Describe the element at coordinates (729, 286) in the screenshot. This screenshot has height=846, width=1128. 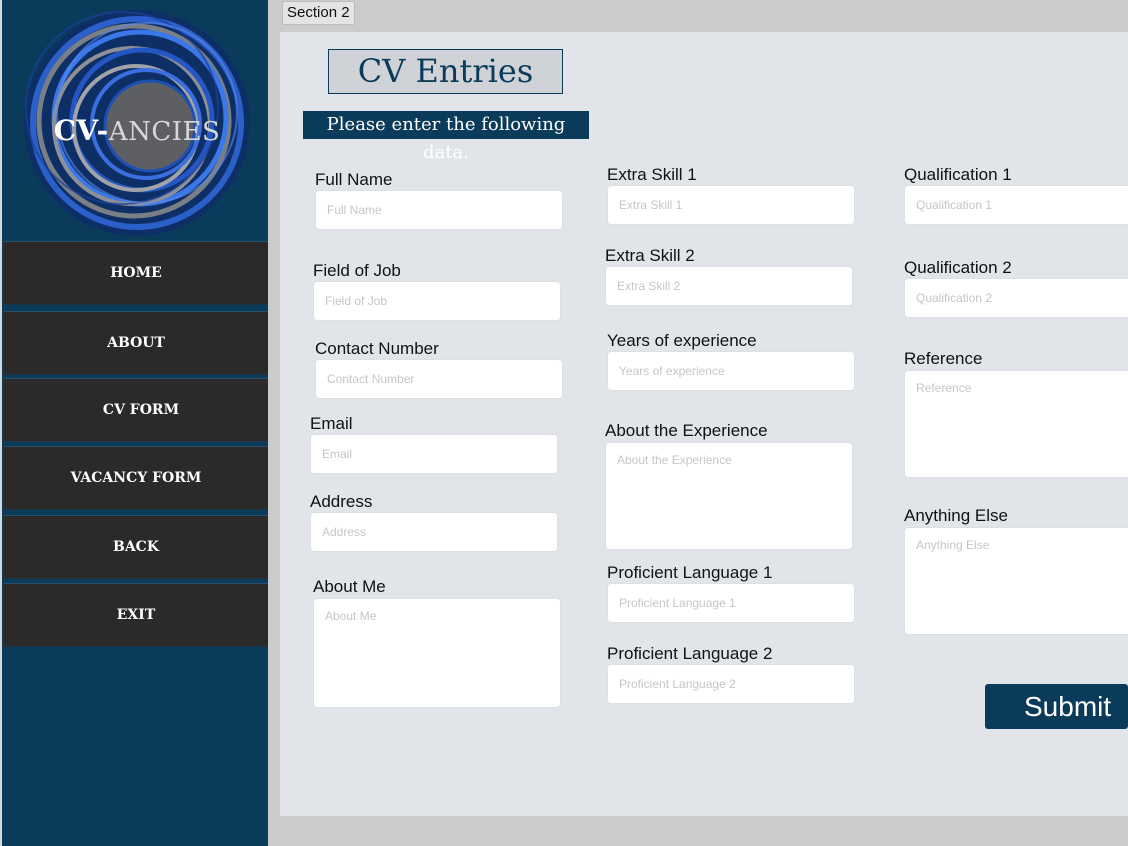
I see `extra-skill-2-input` at that location.